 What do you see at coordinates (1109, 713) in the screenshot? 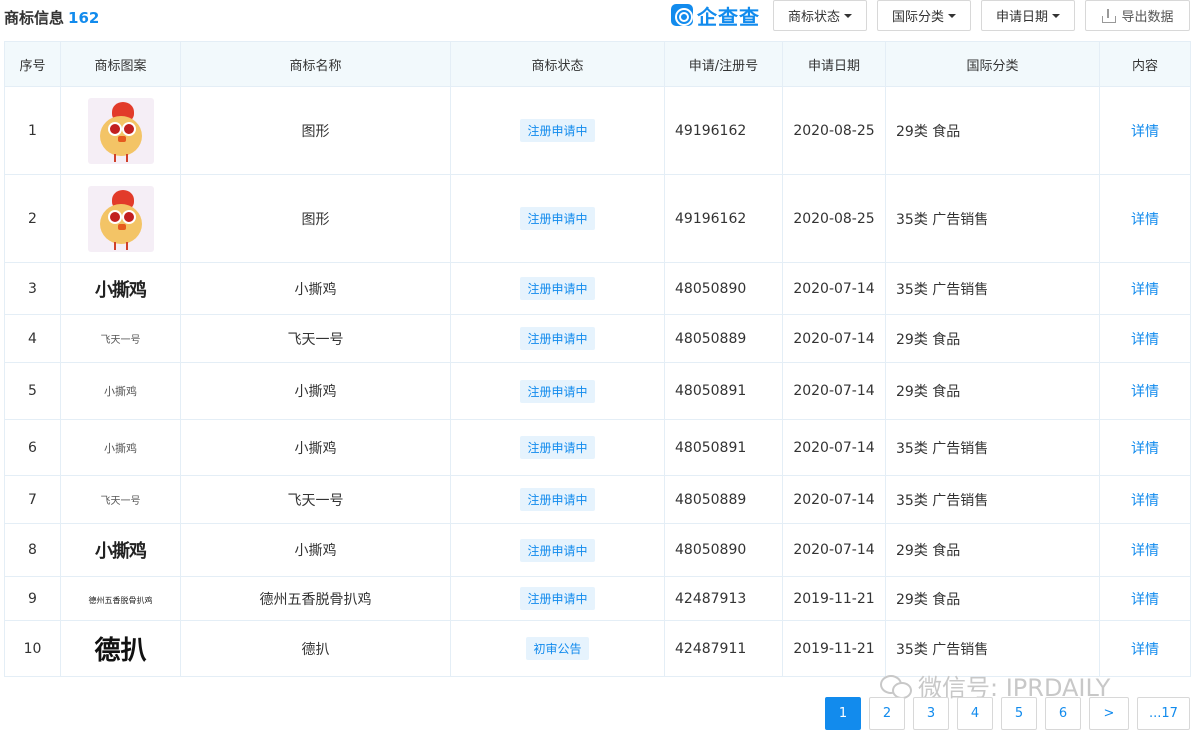
I see `next-page-button: >` at bounding box center [1109, 713].